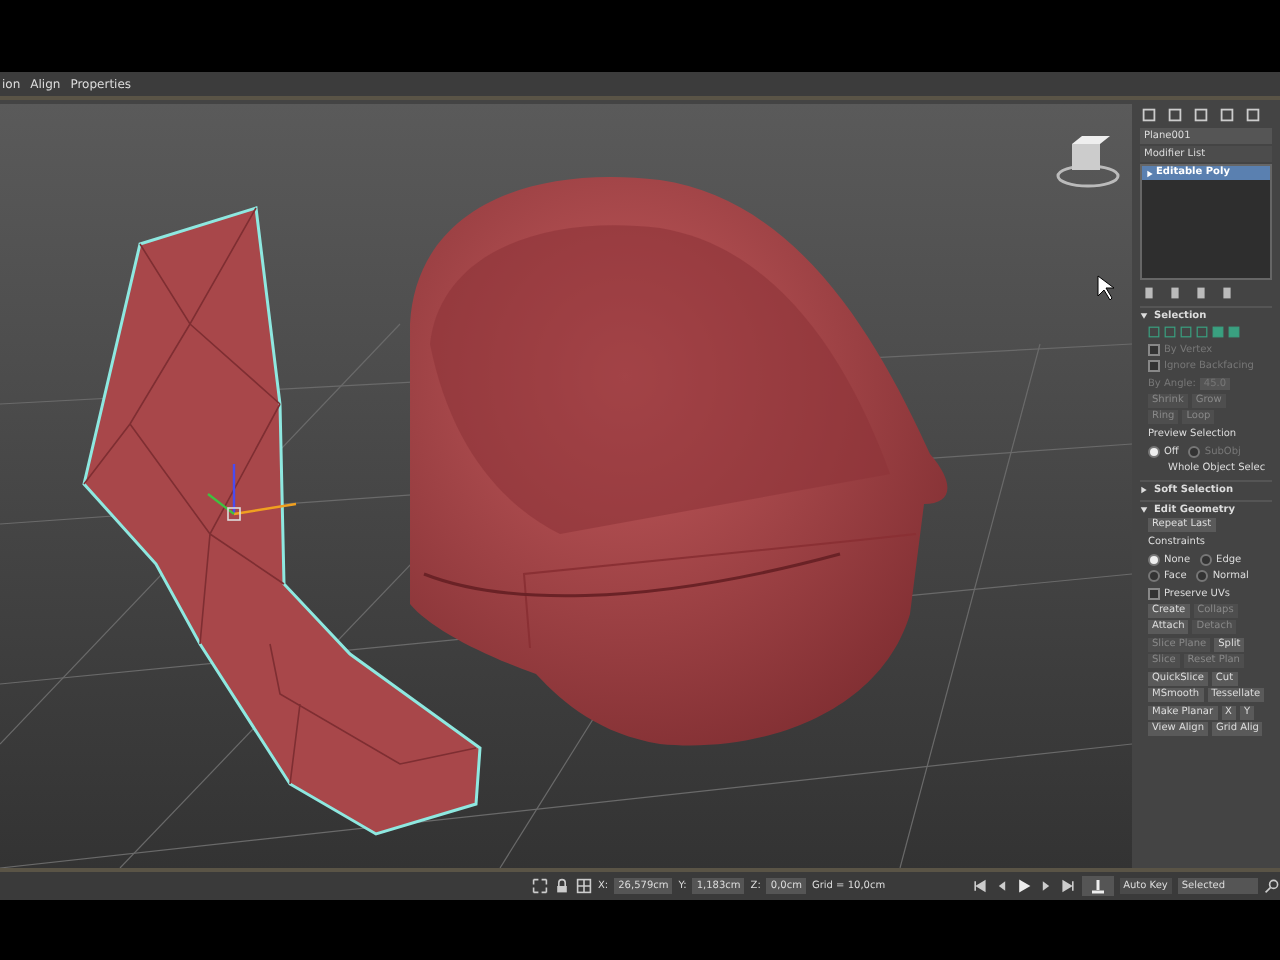 The width and height of the screenshot is (1280, 960). I want to click on next-frame-icon, so click(1045, 886).